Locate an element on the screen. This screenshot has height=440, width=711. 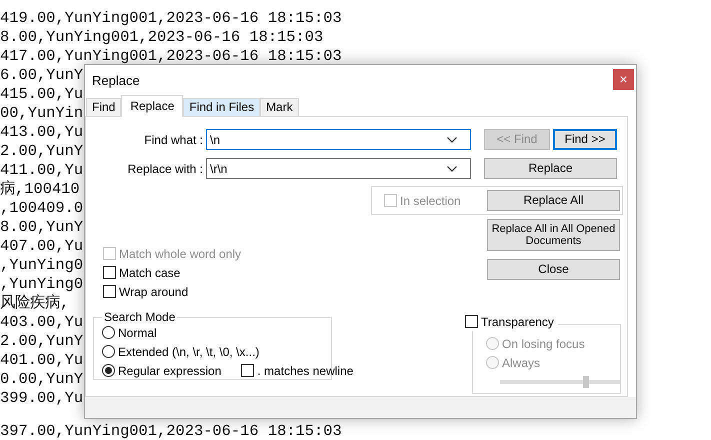
find-next-button: Find >> is located at coordinates (585, 139).